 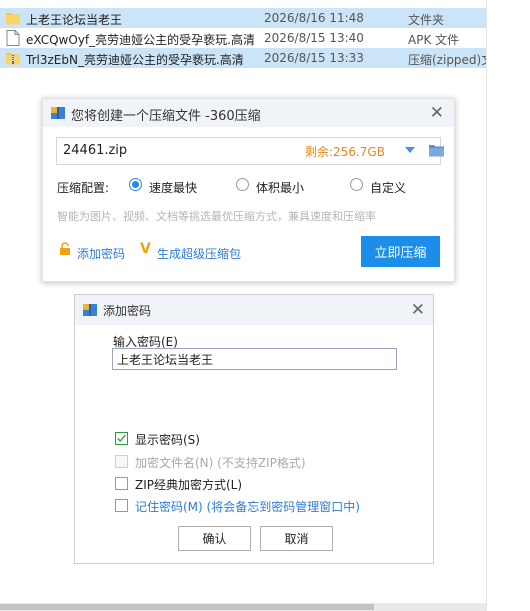 I want to click on horizontal-scrollbar, so click(x=243, y=607).